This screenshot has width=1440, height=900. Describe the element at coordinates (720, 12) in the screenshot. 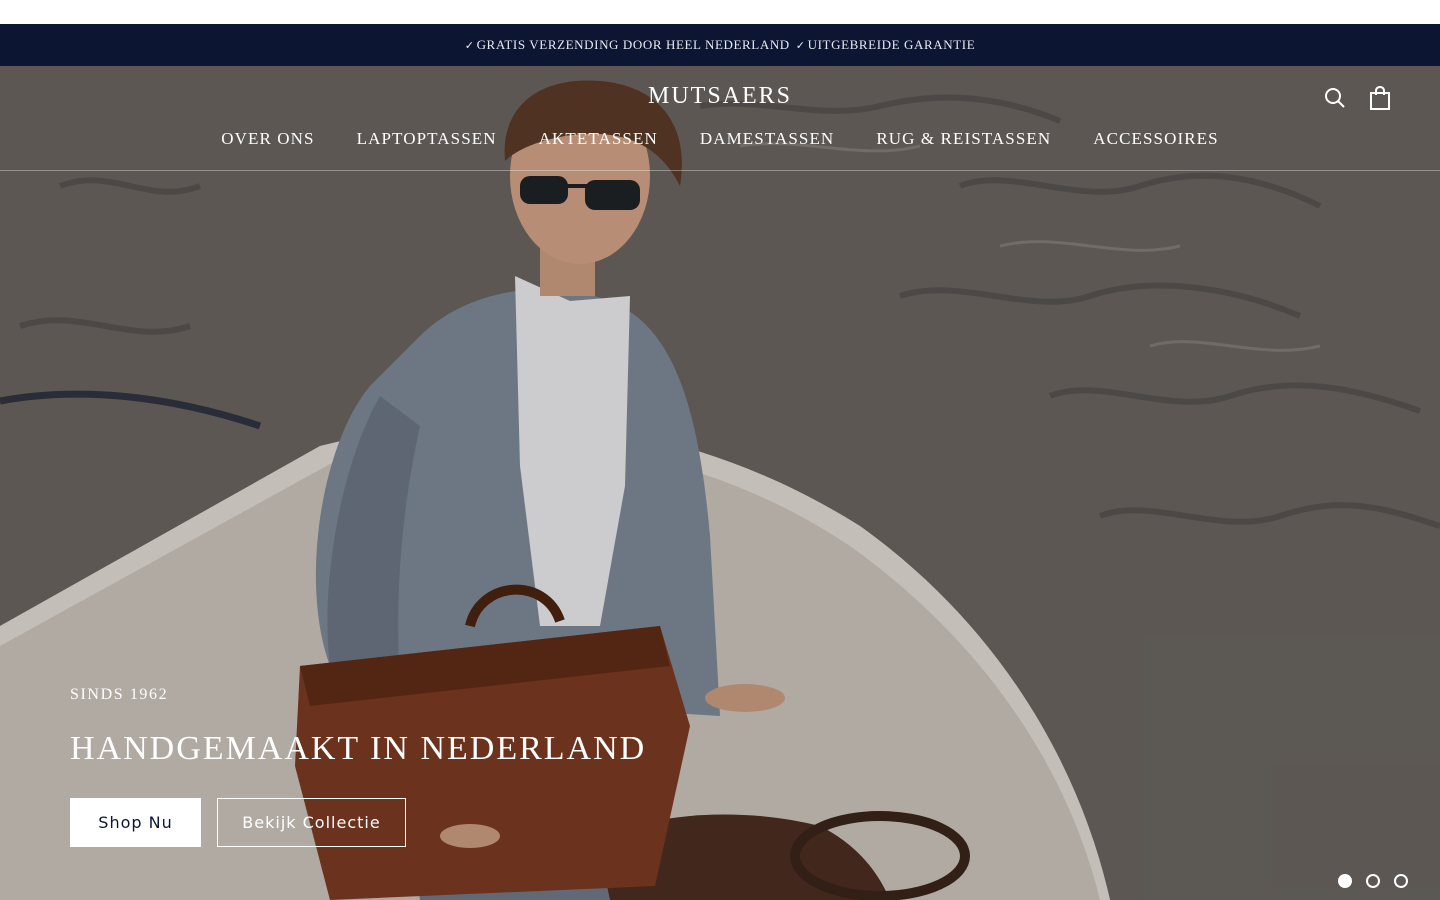

I see `top-spacer` at that location.